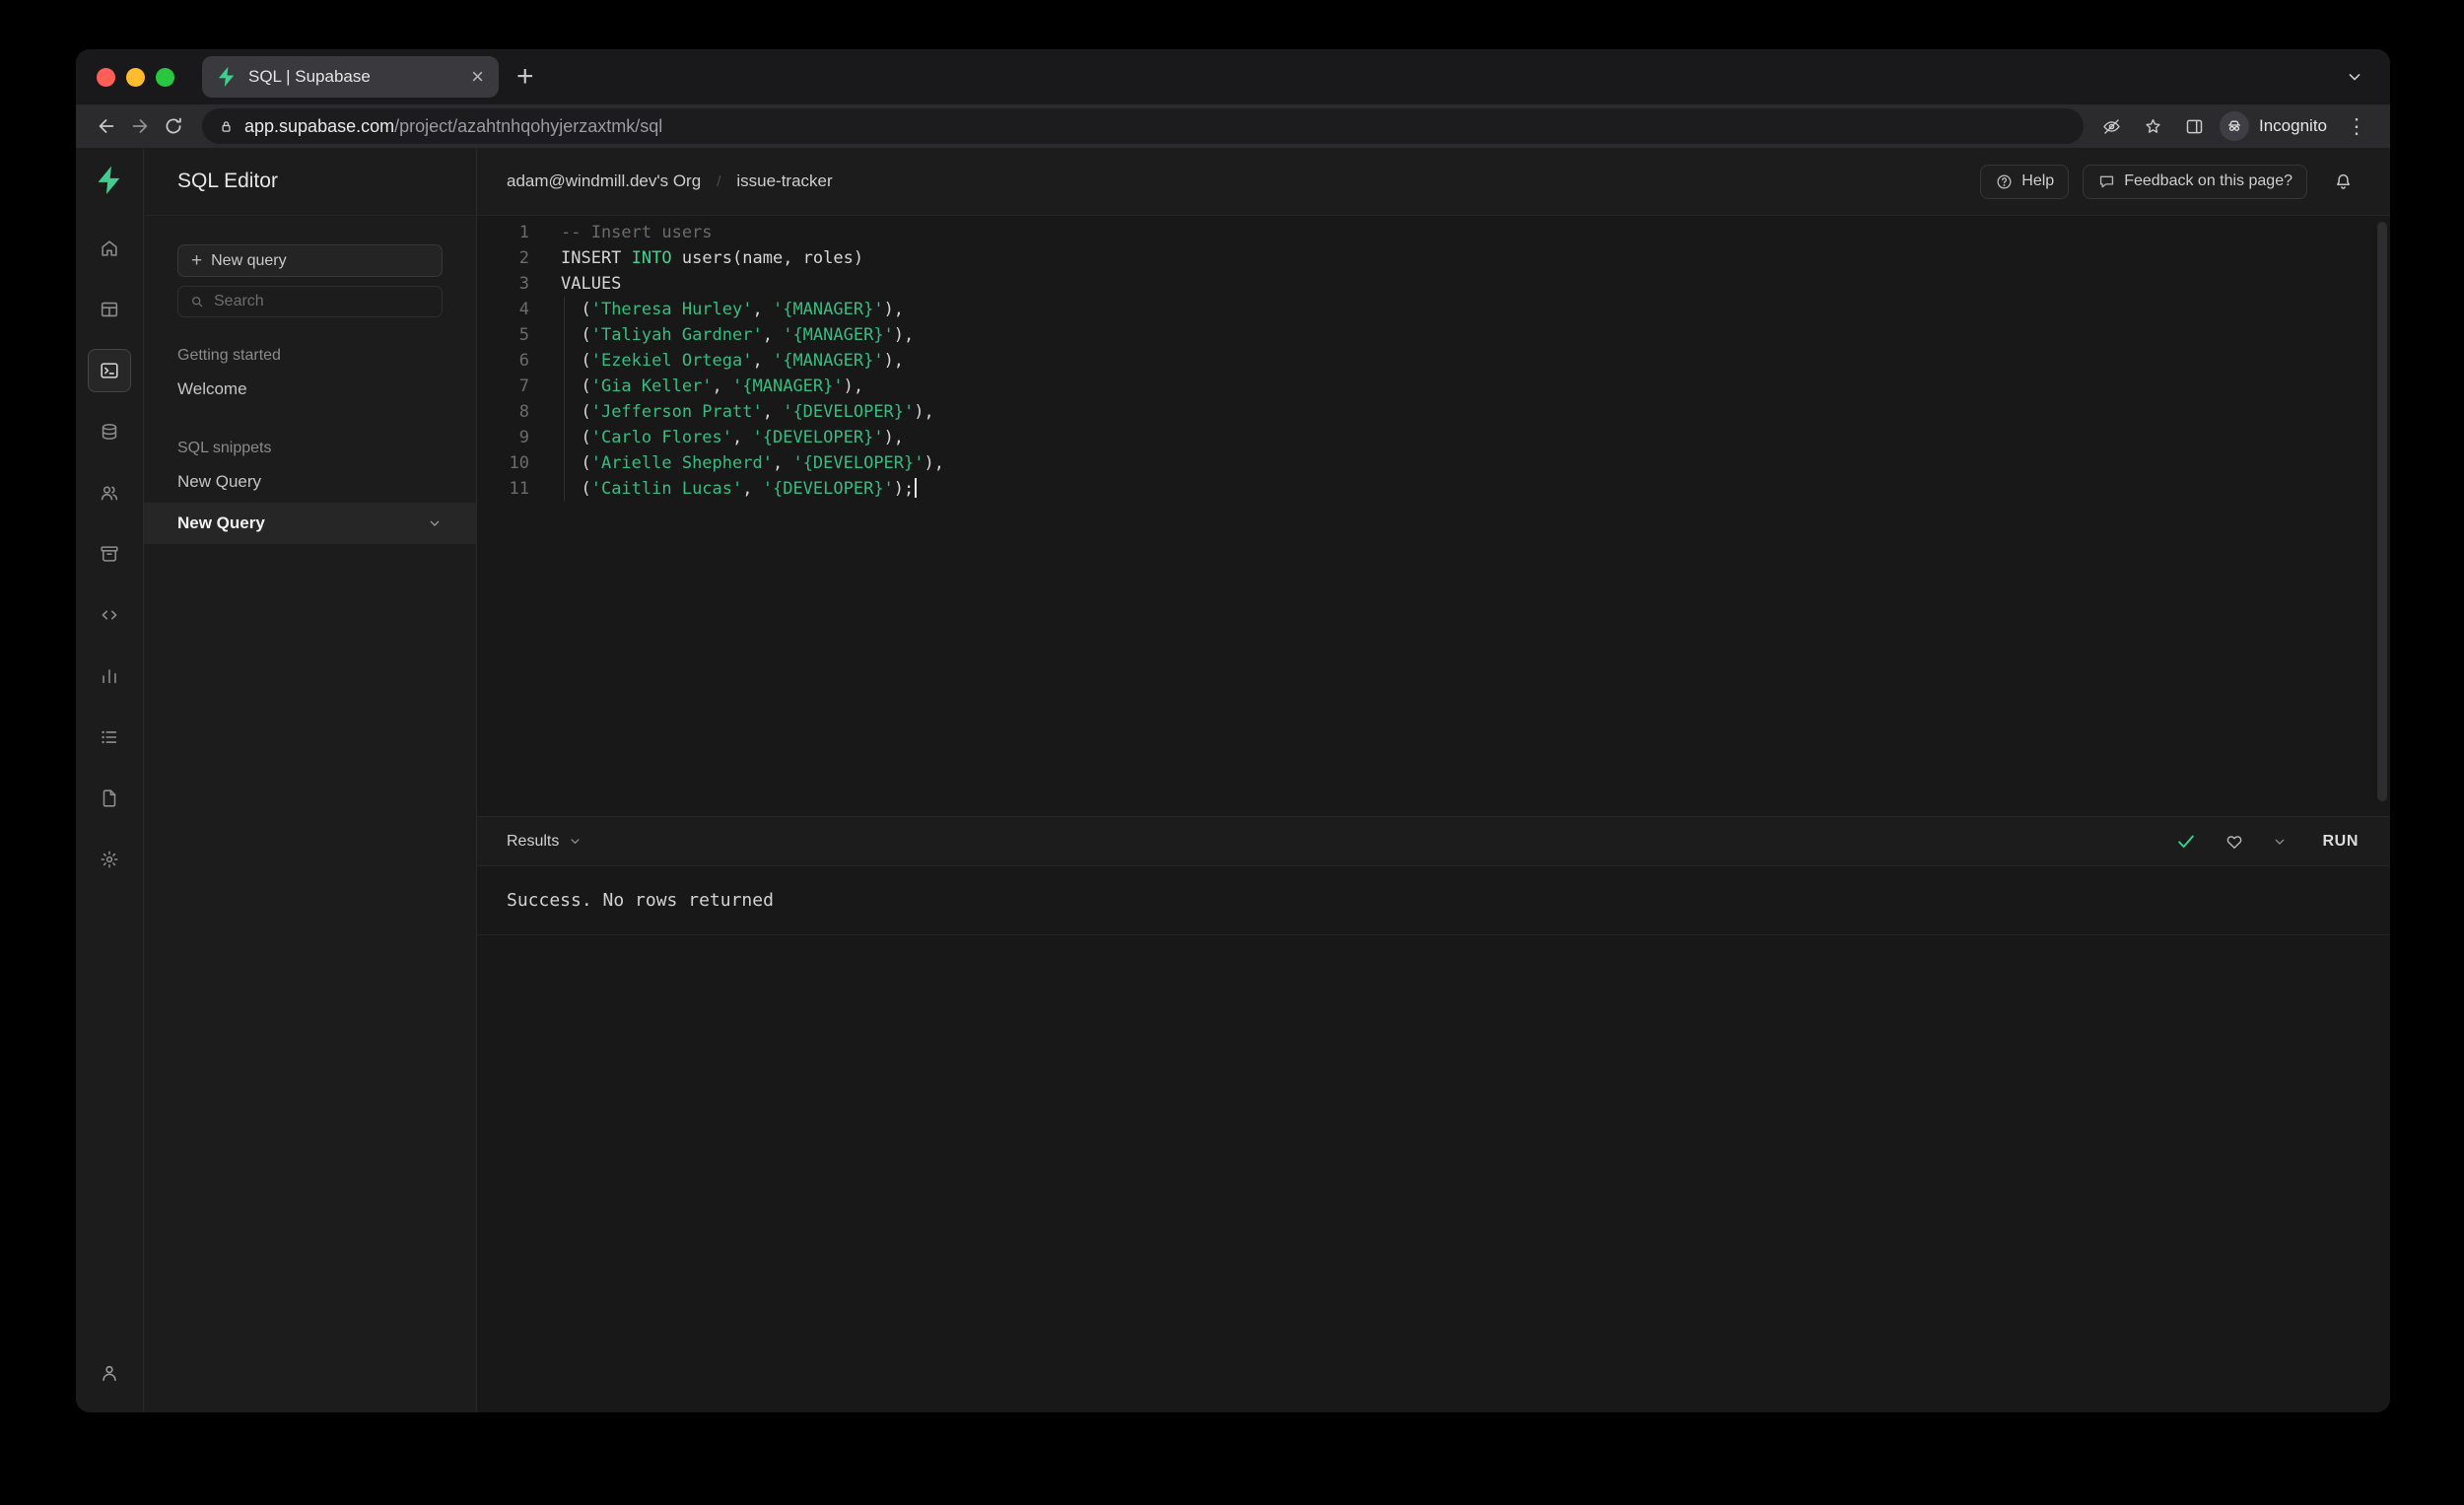 The width and height of the screenshot is (2464, 1505). What do you see at coordinates (249, 260) in the screenshot?
I see `new-query-label: New query` at bounding box center [249, 260].